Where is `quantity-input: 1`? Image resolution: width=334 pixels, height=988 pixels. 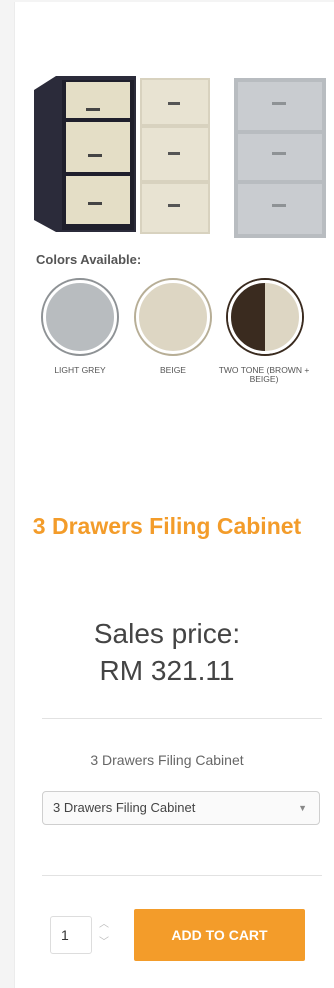
quantity-input: 1 is located at coordinates (71, 935).